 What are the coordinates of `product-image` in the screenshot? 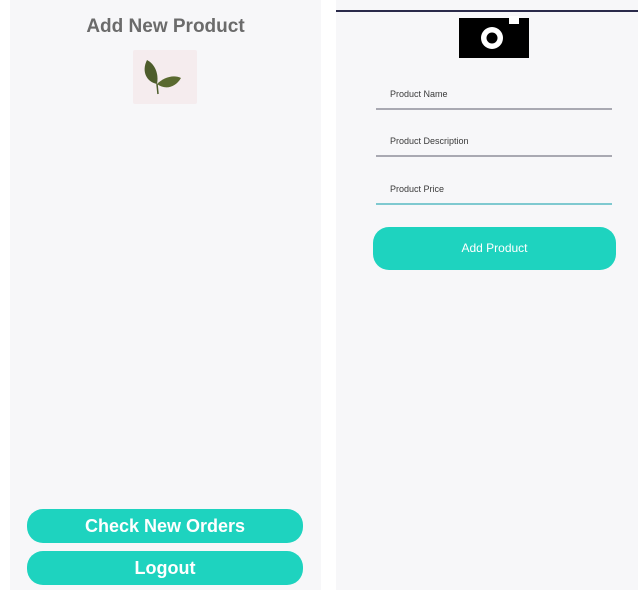 It's located at (165, 77).